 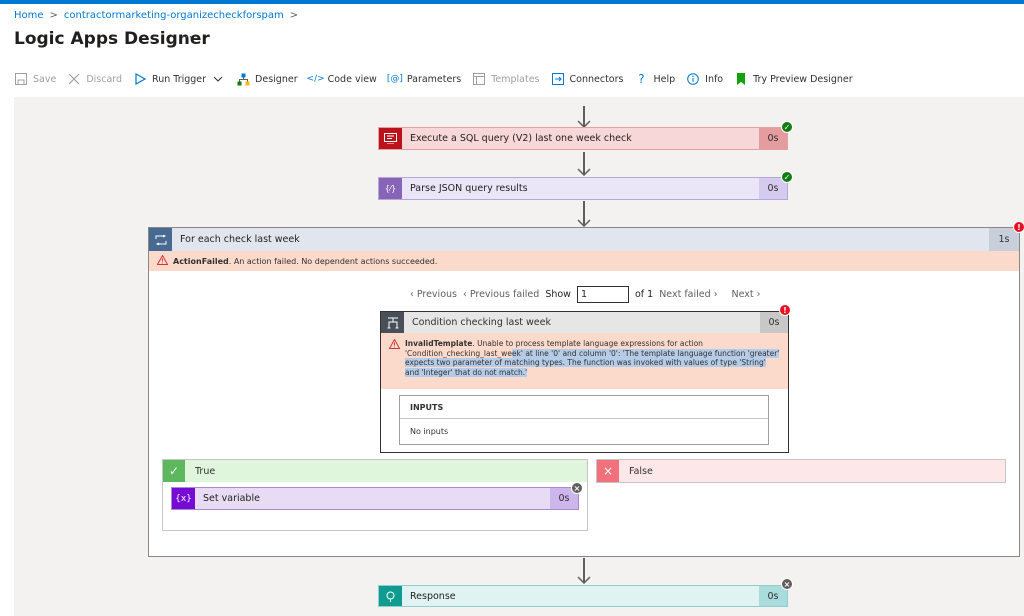 I want to click on response-action: Response 0s, so click(x=583, y=596).